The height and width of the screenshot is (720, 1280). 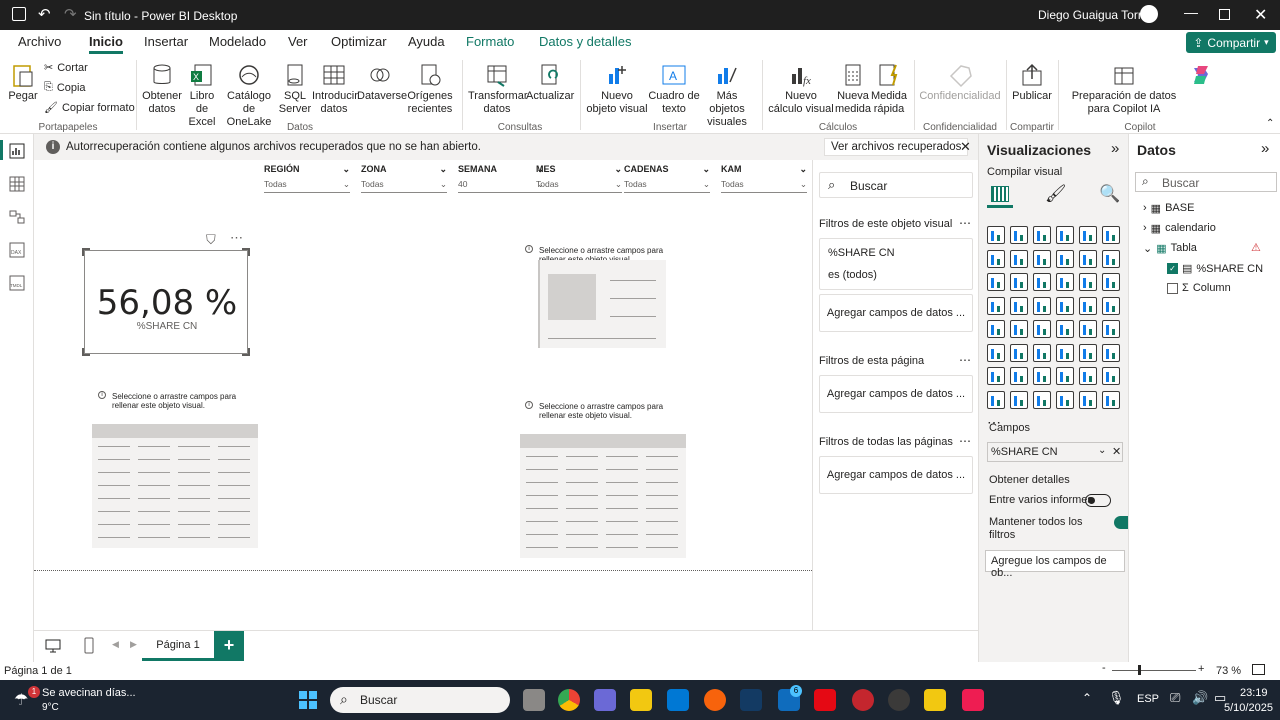 What do you see at coordinates (1109, 194) in the screenshot?
I see `analytics-icon: 🔍` at bounding box center [1109, 194].